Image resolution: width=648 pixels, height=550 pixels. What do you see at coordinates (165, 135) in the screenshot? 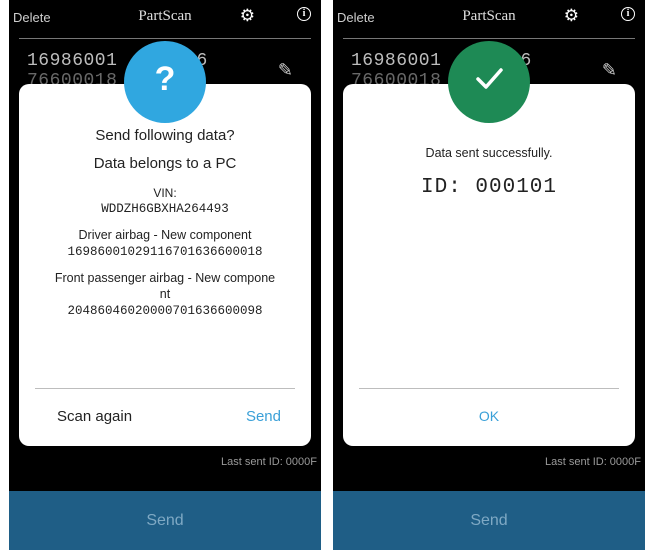
I see `dialog-question: Send following data?` at bounding box center [165, 135].